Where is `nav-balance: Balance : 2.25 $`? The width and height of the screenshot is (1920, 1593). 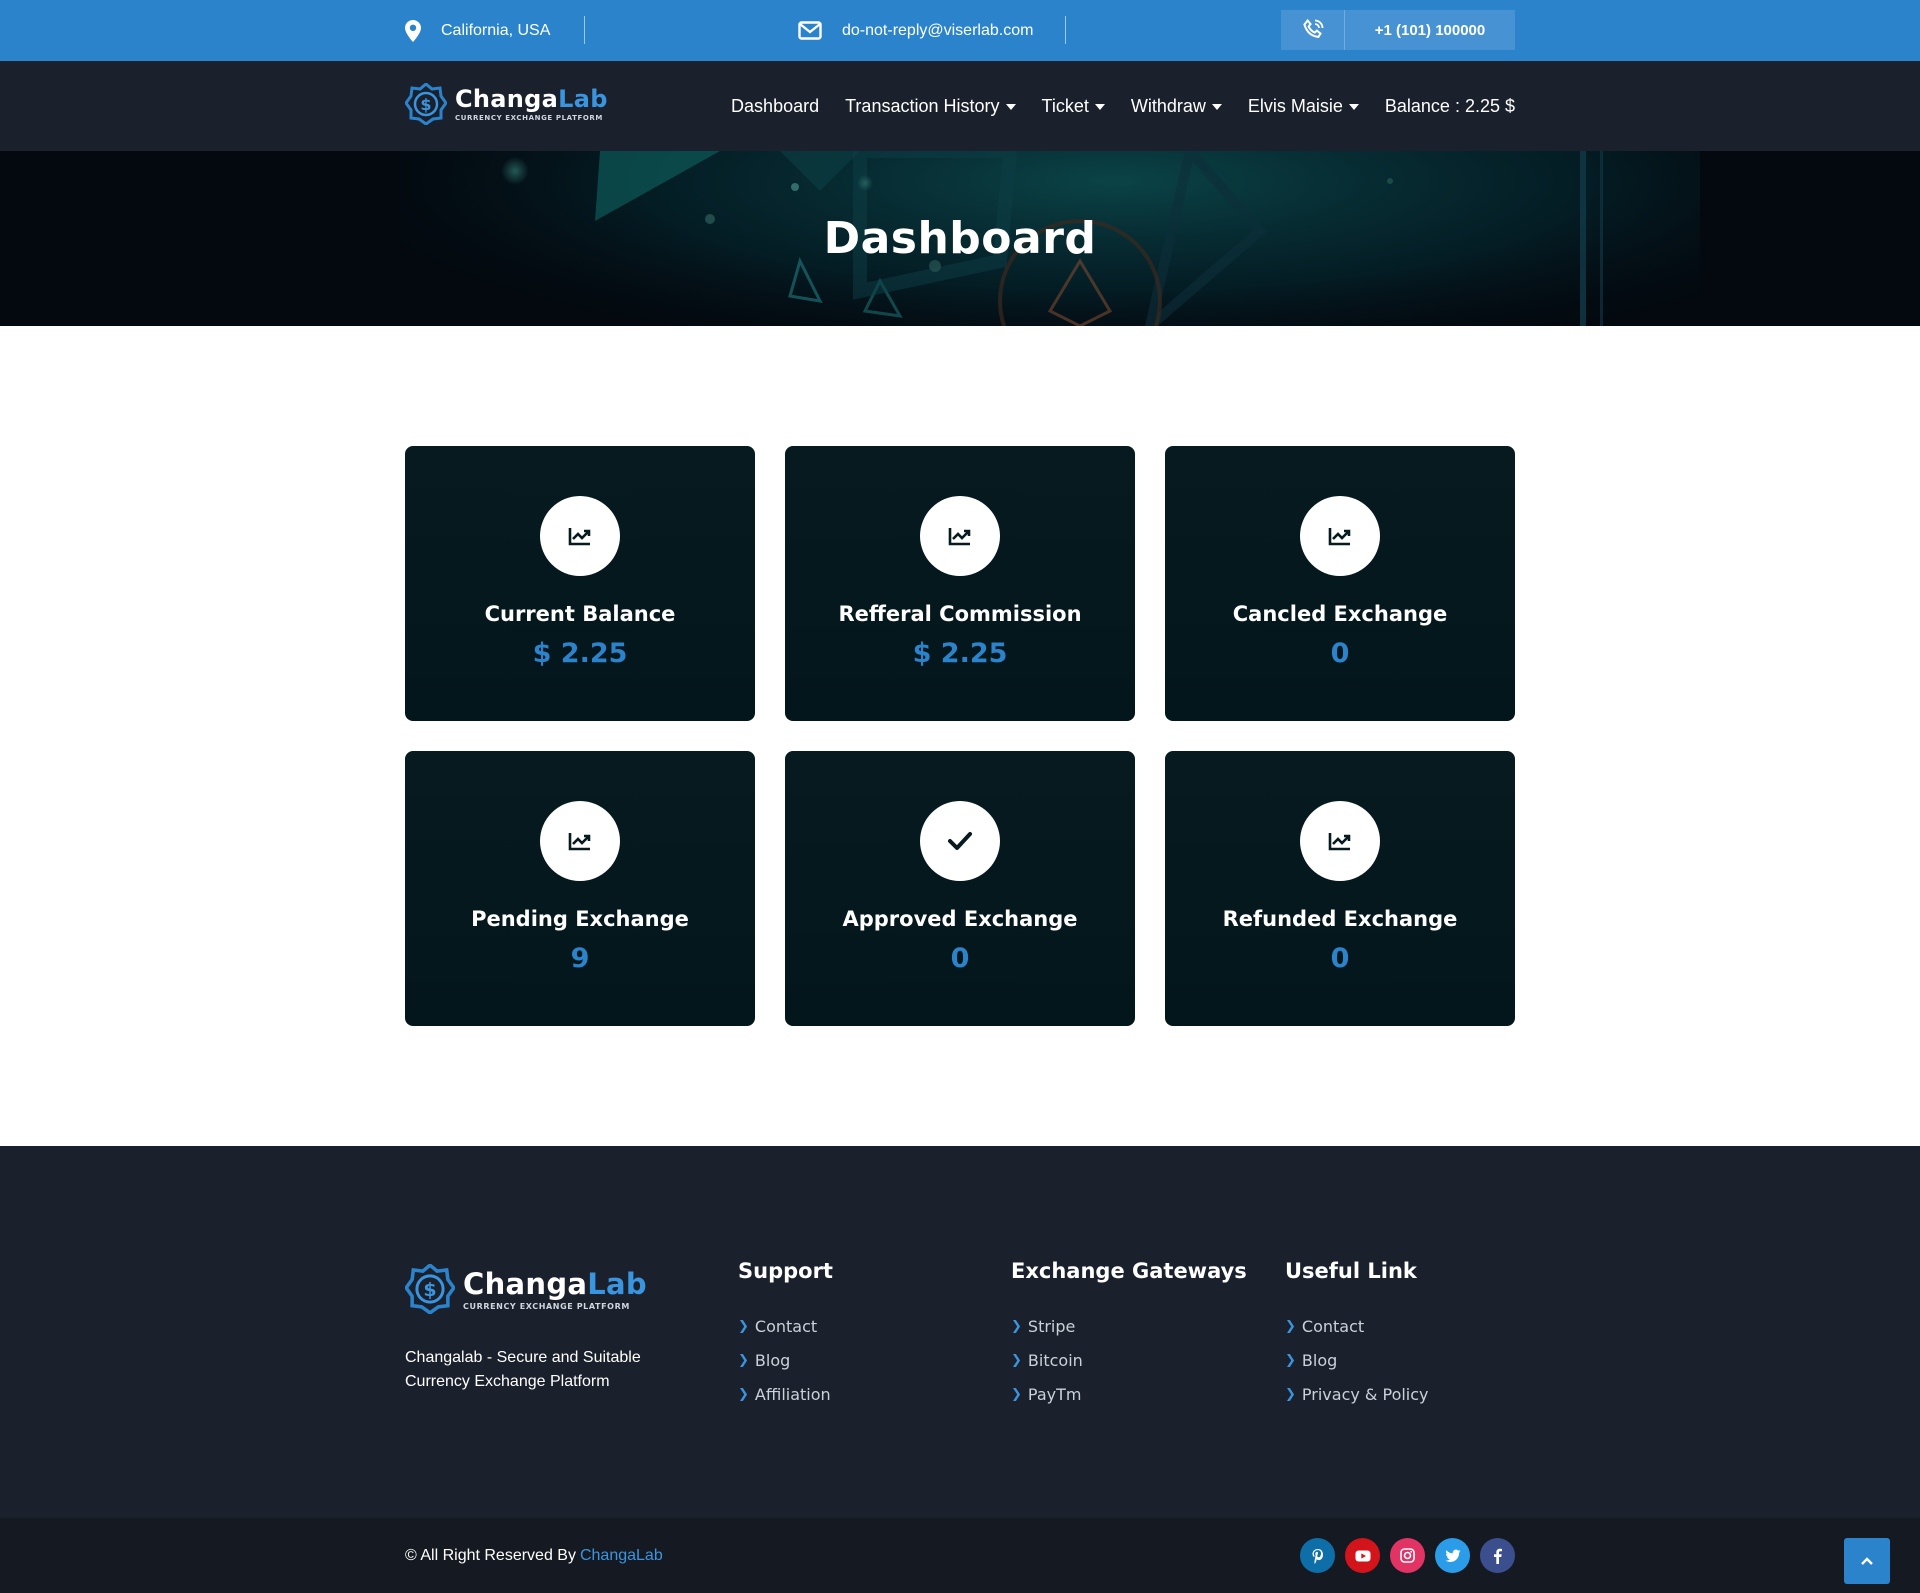
nav-balance: Balance : 2.25 $ is located at coordinates (1450, 106).